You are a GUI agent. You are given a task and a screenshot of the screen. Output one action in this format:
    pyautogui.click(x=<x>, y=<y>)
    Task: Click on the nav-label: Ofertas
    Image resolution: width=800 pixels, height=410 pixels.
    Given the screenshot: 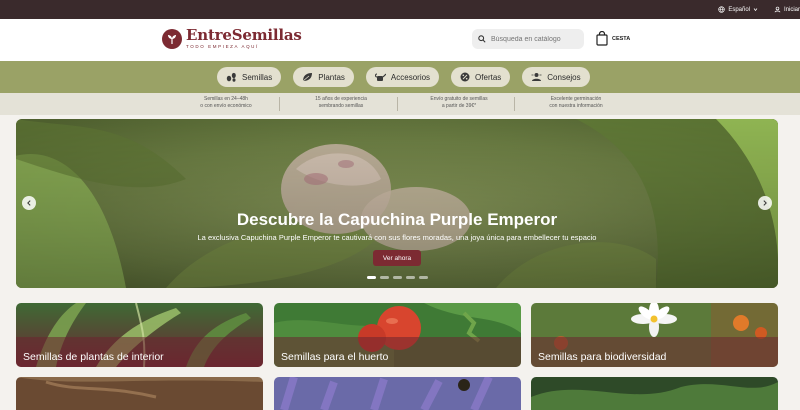 What is the action you would take?
    pyautogui.click(x=488, y=77)
    